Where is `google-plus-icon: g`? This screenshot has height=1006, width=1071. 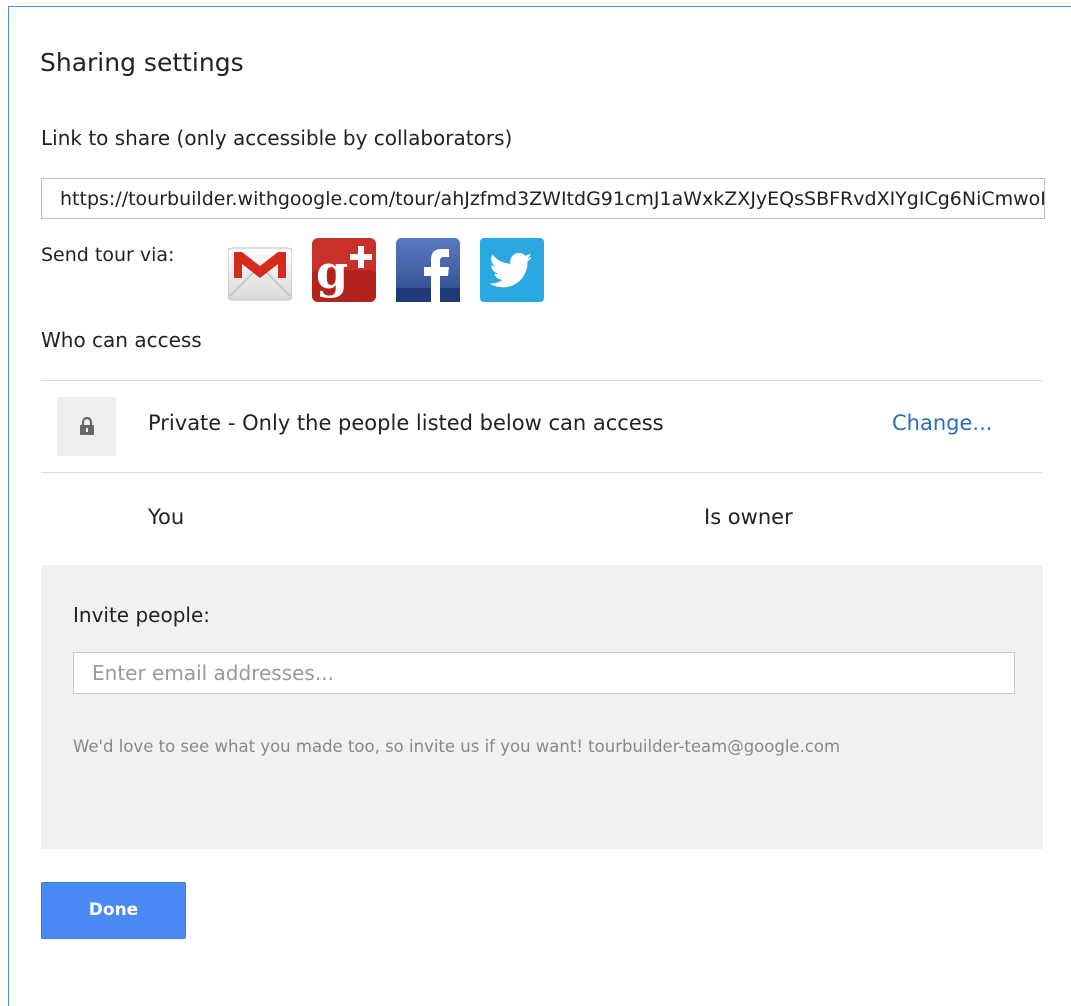
google-plus-icon: g is located at coordinates (344, 270).